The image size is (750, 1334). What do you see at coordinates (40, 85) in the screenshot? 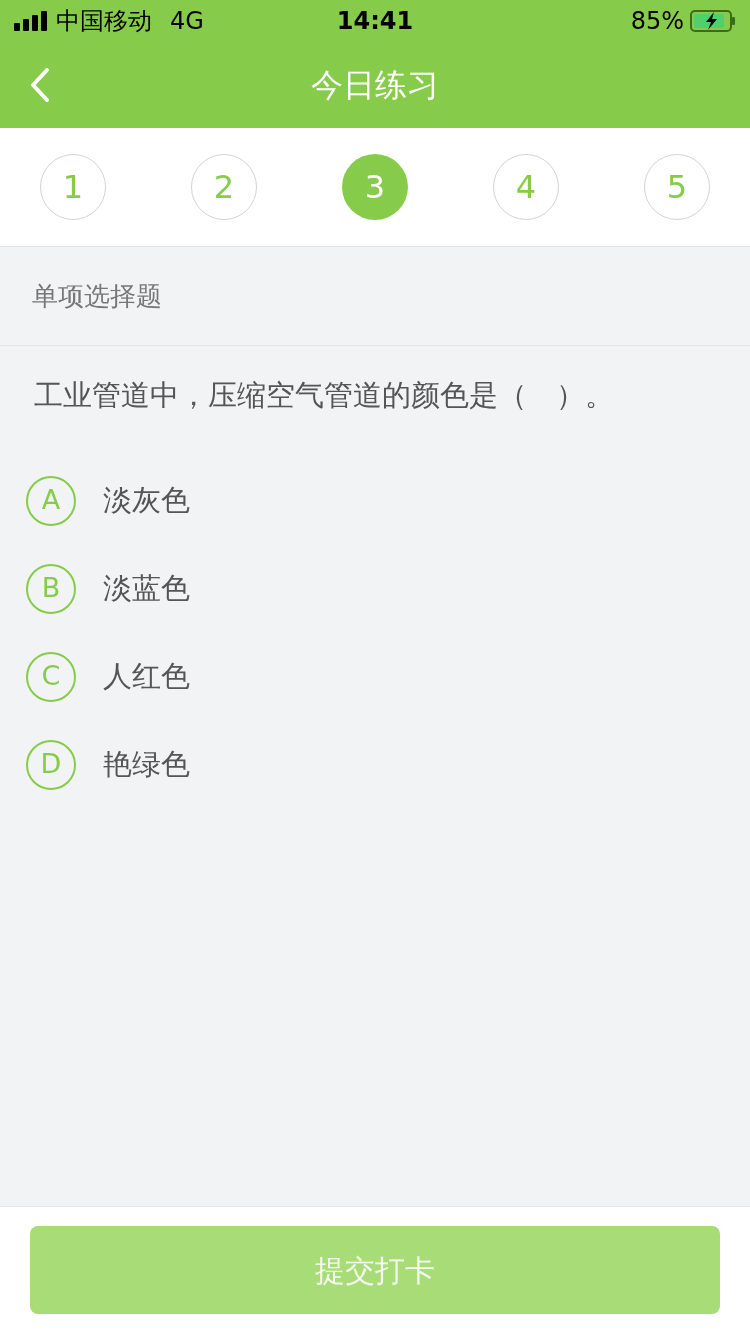
I see `back-icon` at bounding box center [40, 85].